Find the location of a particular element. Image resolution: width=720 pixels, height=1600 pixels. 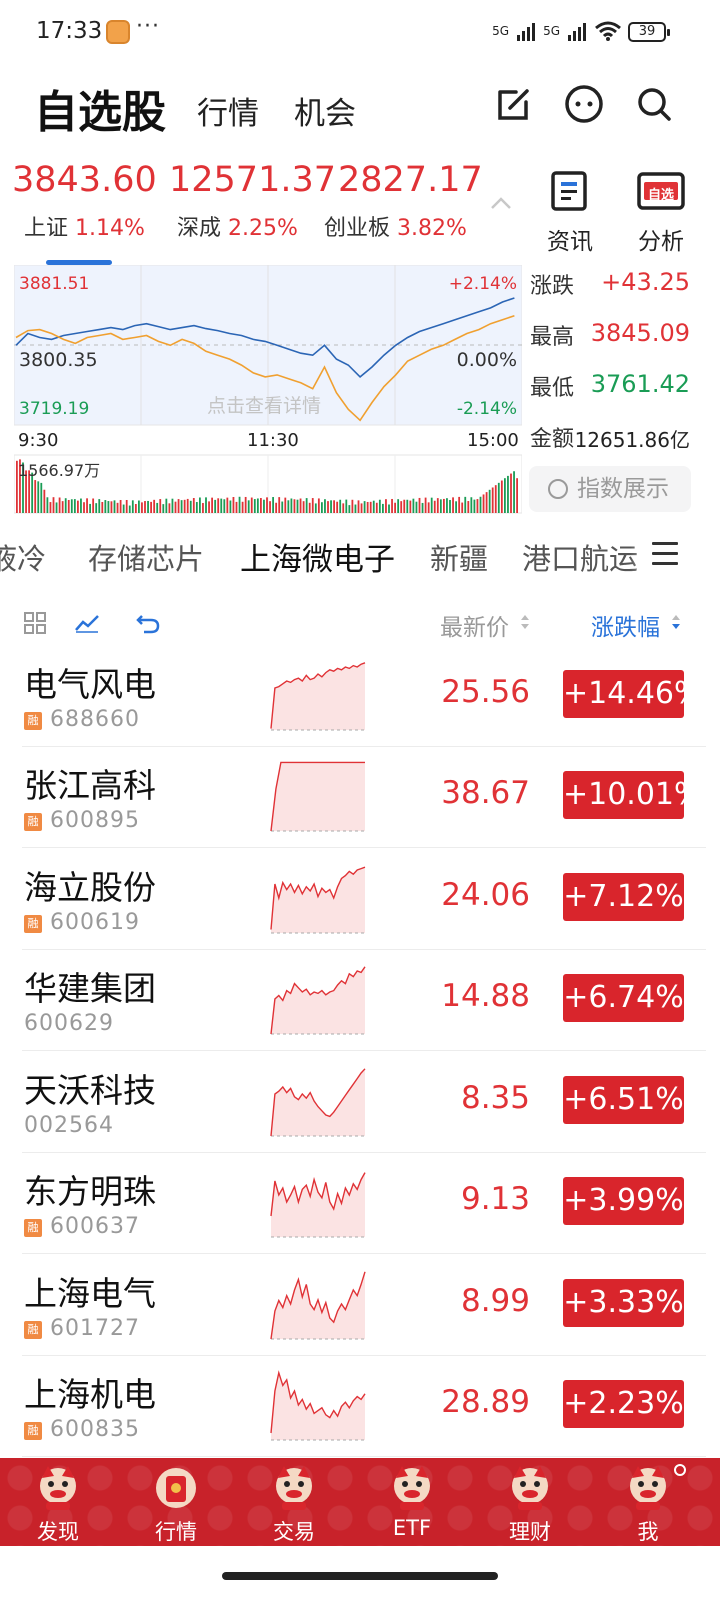

stock-change-badge: +10.01% is located at coordinates (633, 795).